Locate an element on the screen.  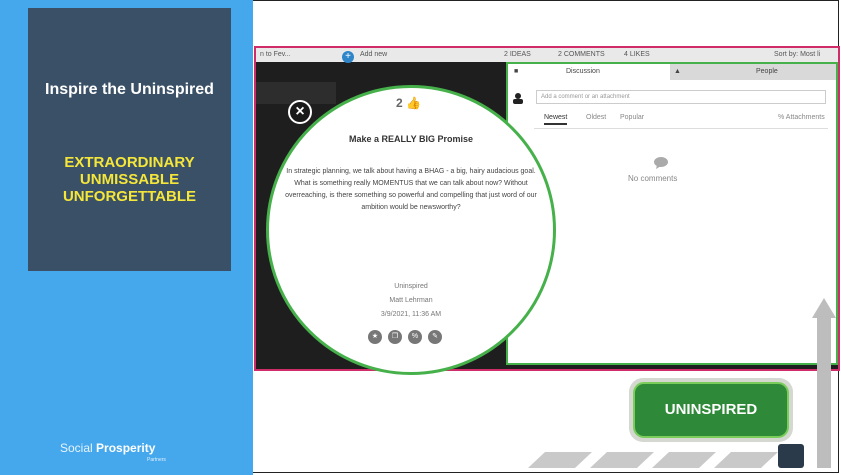
up-arrow-head is located at coordinates (824, 308).